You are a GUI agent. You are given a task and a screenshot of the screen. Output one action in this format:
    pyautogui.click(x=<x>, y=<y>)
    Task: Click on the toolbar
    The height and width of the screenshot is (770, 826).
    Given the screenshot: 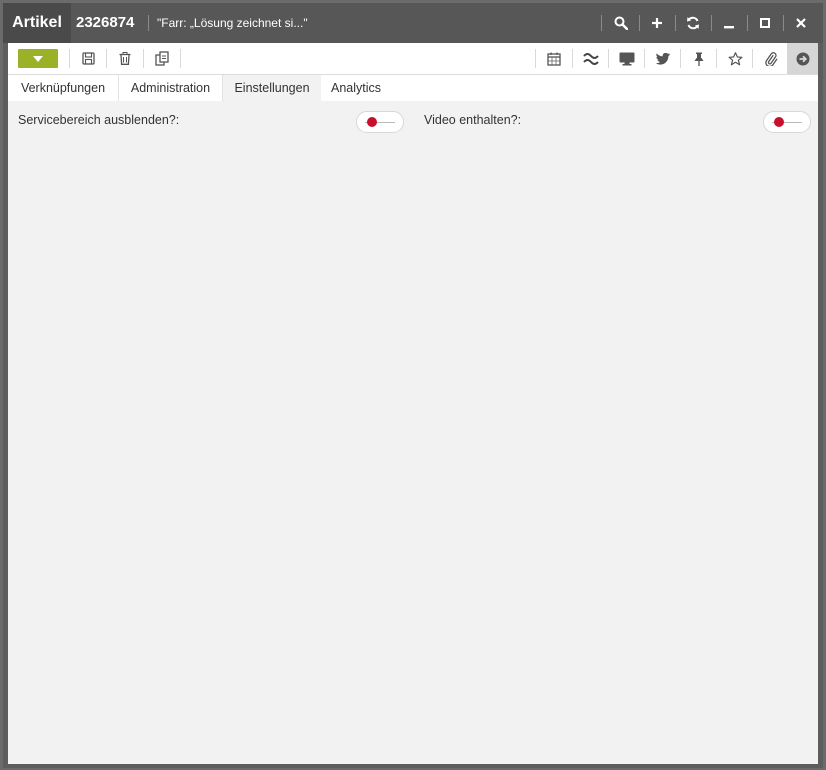 What is the action you would take?
    pyautogui.click(x=413, y=59)
    